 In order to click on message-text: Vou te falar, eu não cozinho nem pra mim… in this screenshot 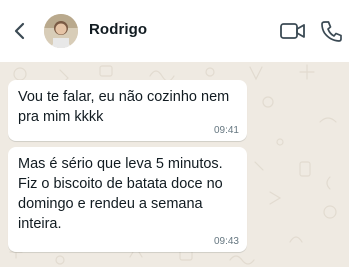, I will do `click(124, 107)`.